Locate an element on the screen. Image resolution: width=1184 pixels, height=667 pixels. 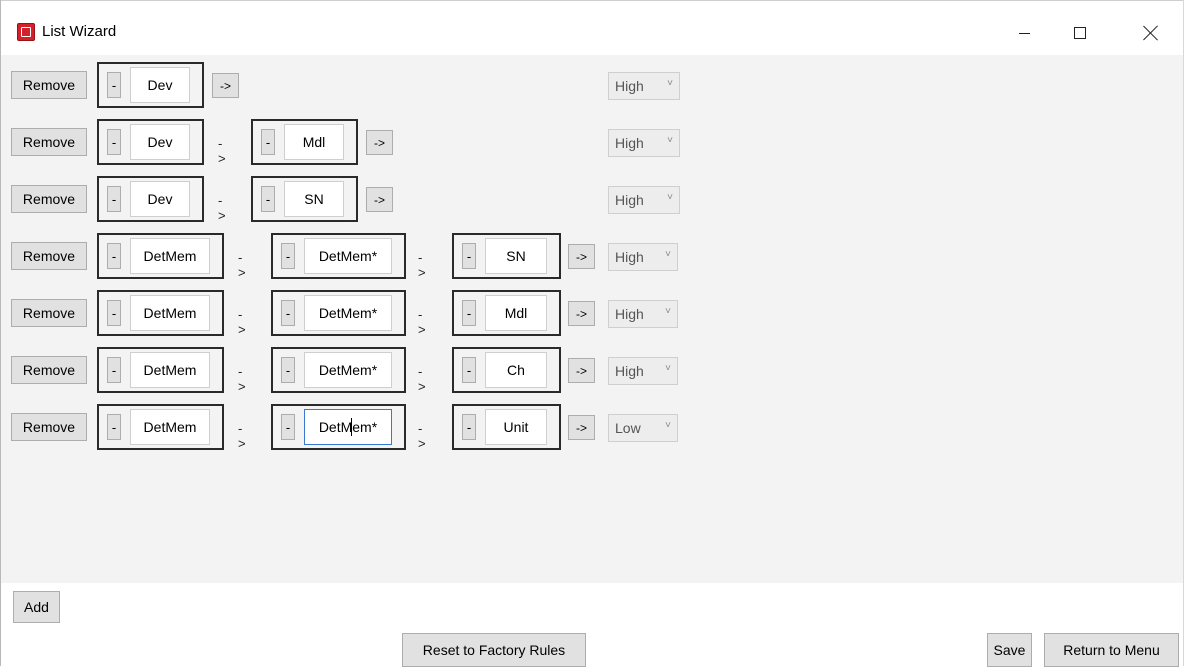
title-bar: List Wizard is located at coordinates (592, 28).